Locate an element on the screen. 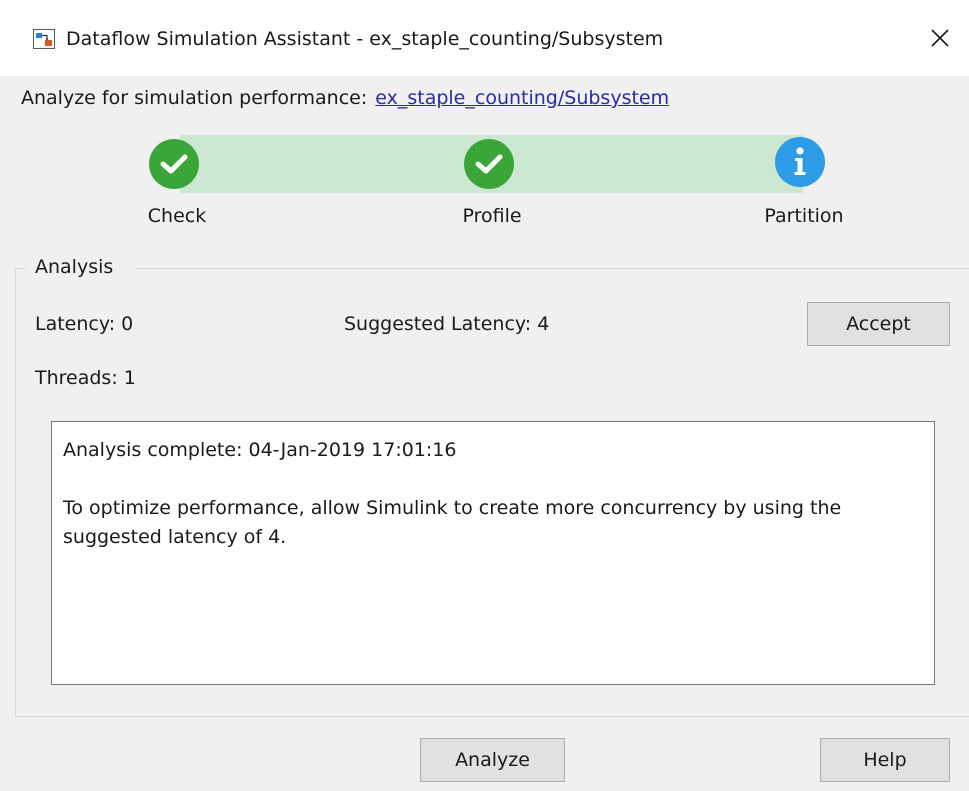  threads-value: Threads: 1 is located at coordinates (85, 378).